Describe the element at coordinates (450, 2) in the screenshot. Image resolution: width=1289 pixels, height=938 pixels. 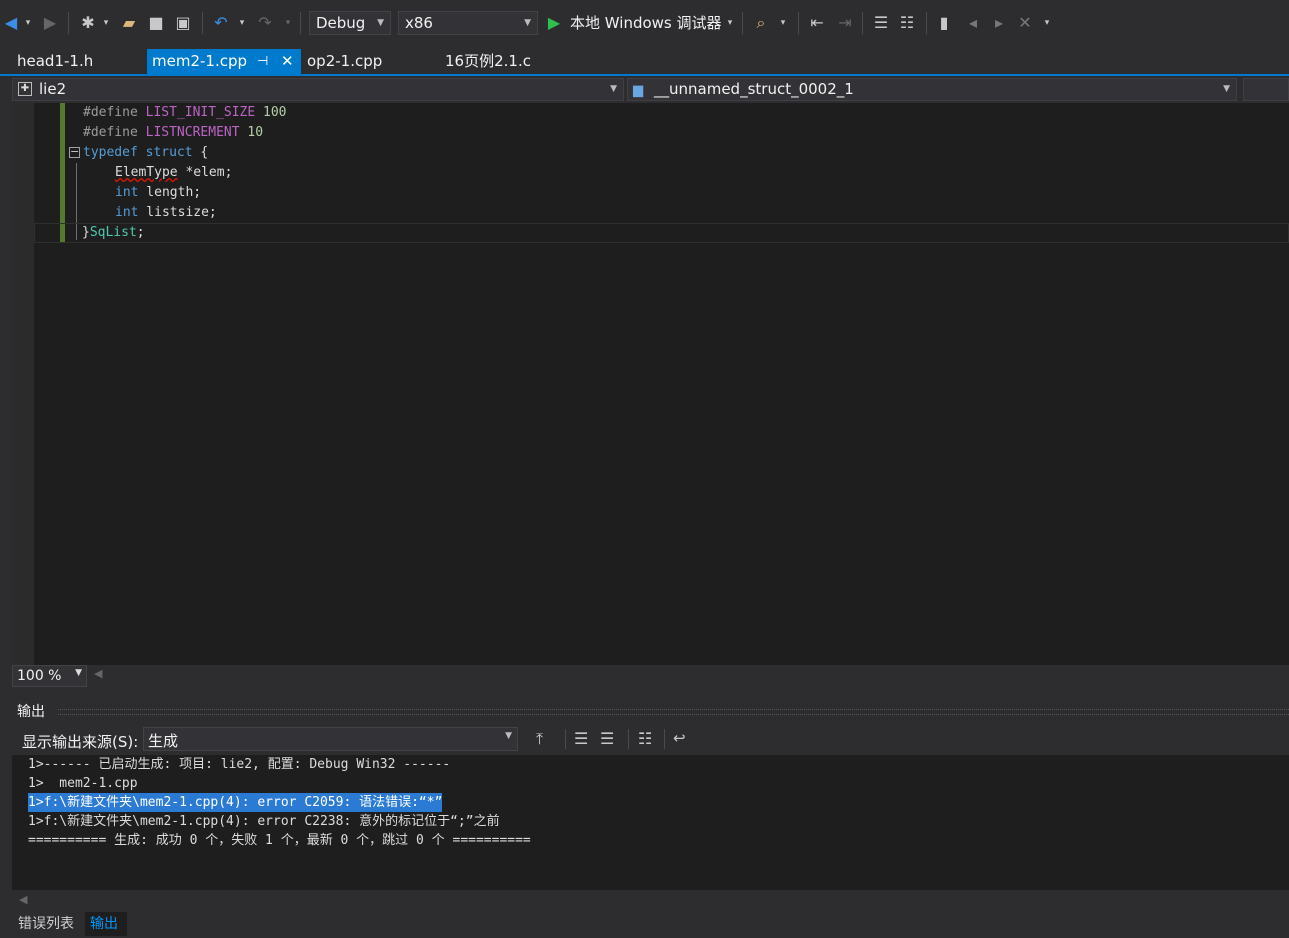
I see `menu-bar-clipped` at that location.